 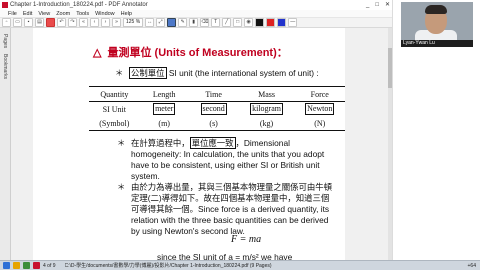 What do you see at coordinates (238, 22) in the screenshot?
I see `rect-tool-icon: □` at bounding box center [238, 22].